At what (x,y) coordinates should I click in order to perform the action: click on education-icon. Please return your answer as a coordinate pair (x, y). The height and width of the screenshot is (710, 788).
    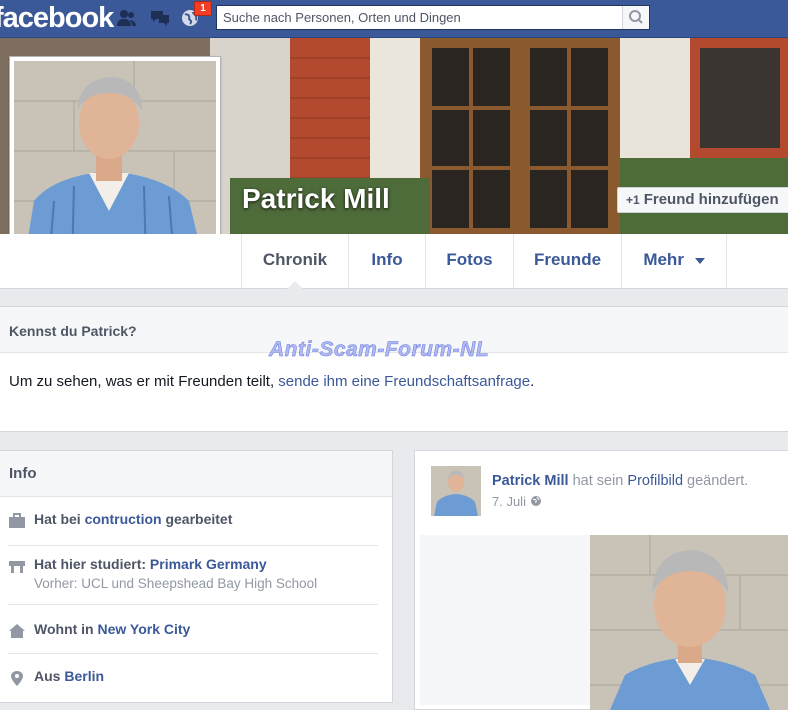
    Looking at the image, I should click on (17, 567).